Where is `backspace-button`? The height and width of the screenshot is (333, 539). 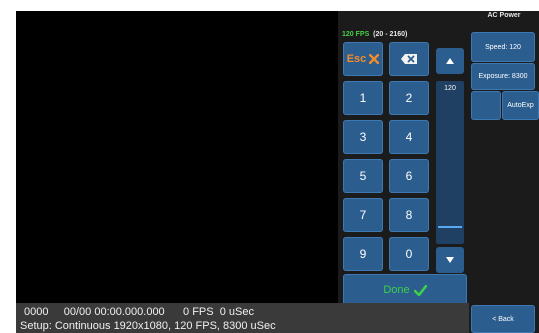
backspace-button is located at coordinates (409, 59).